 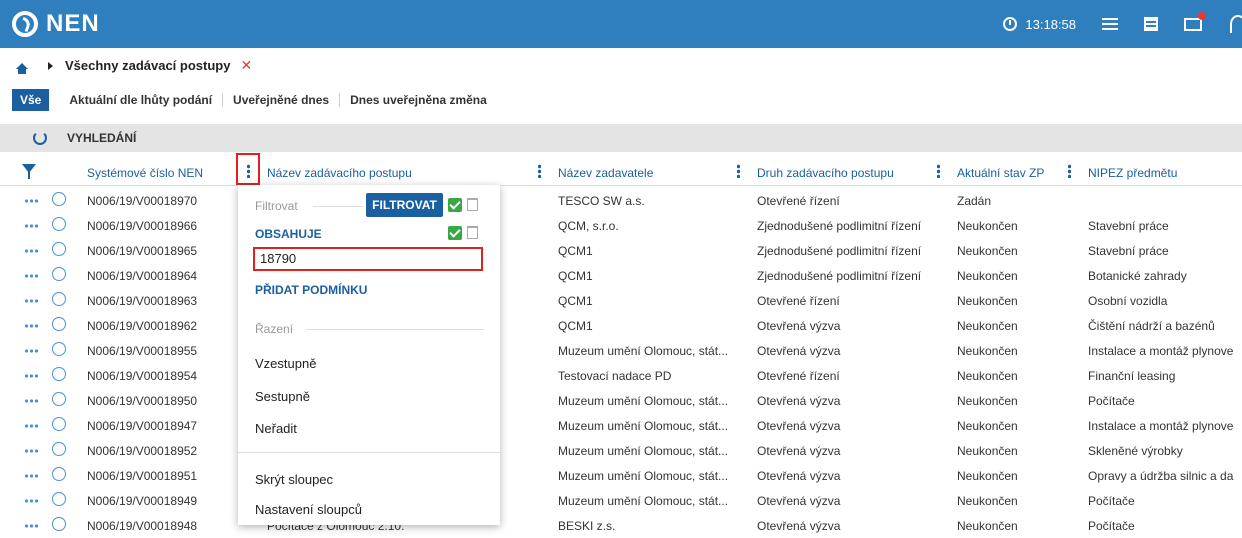 What do you see at coordinates (22, 68) in the screenshot?
I see `home-icon` at bounding box center [22, 68].